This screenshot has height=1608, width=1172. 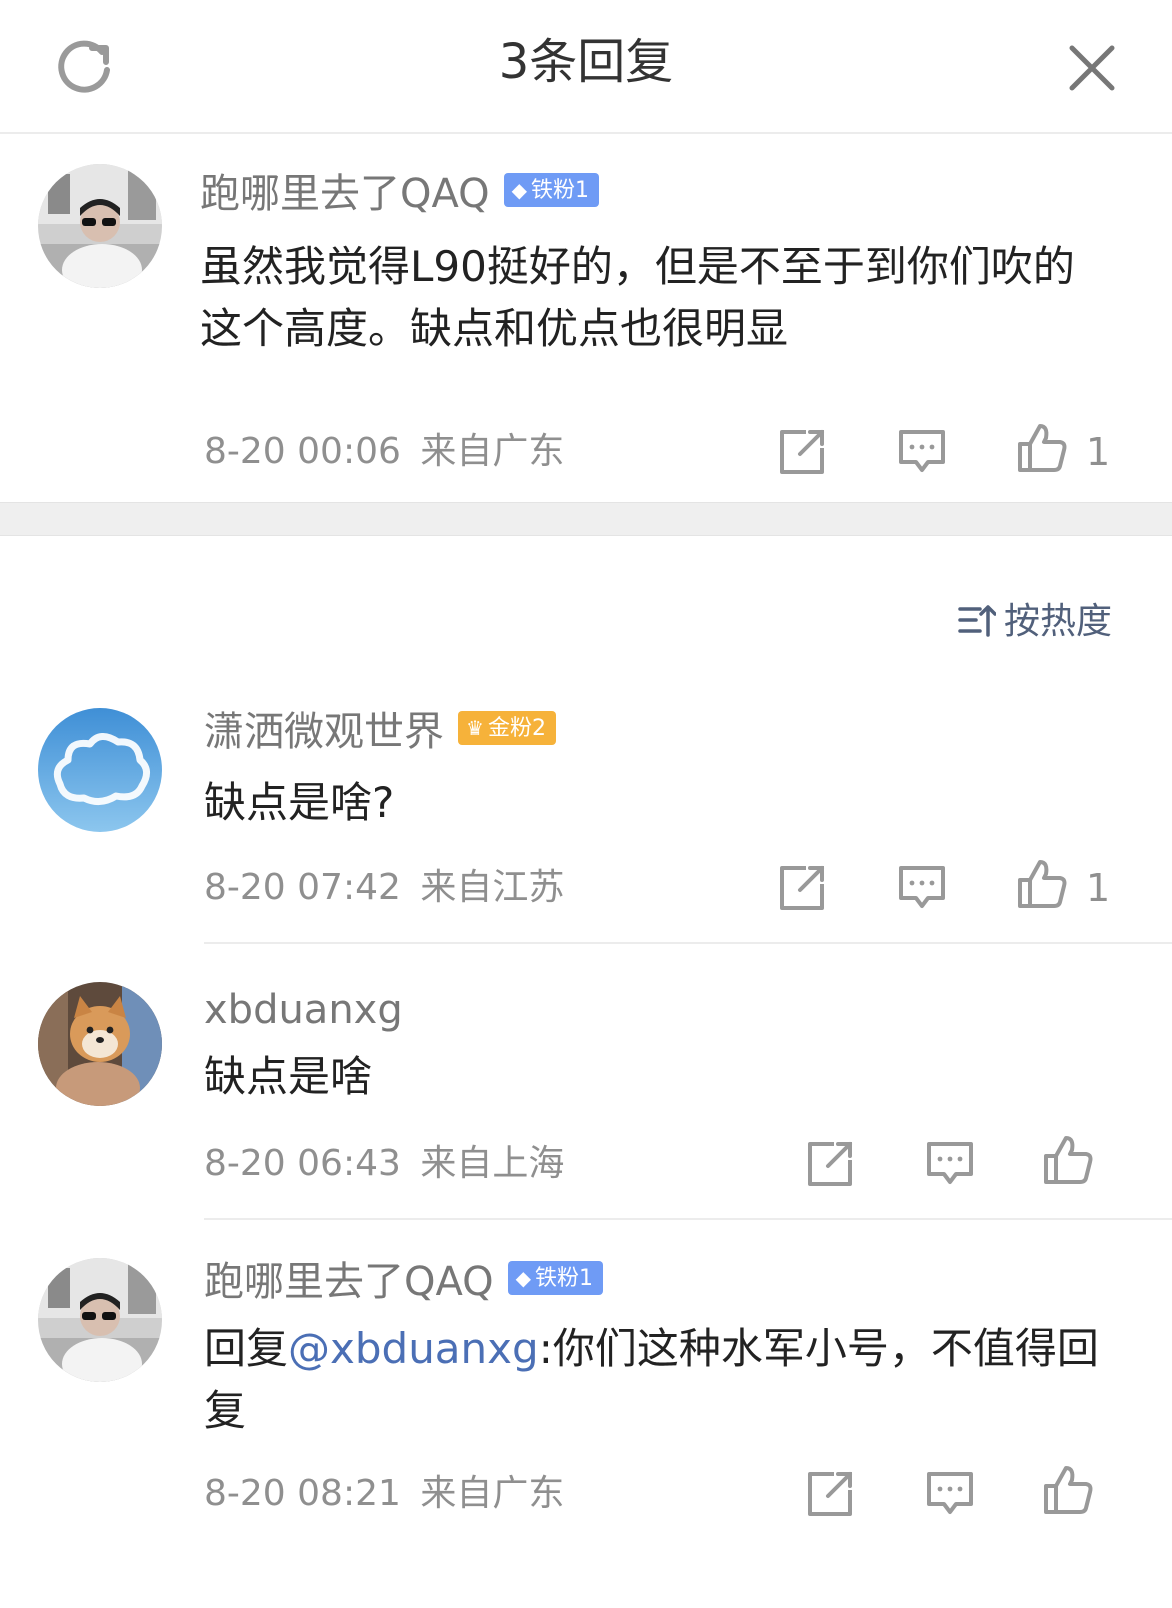 I want to click on reply-meta: 8-20 07:42 来自江苏, so click(x=384, y=888).